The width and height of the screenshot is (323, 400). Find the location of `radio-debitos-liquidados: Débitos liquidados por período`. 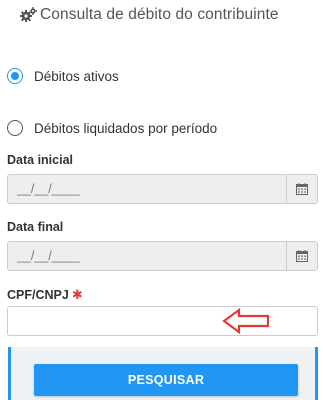

radio-debitos-liquidados: Débitos liquidados por período is located at coordinates (112, 128).